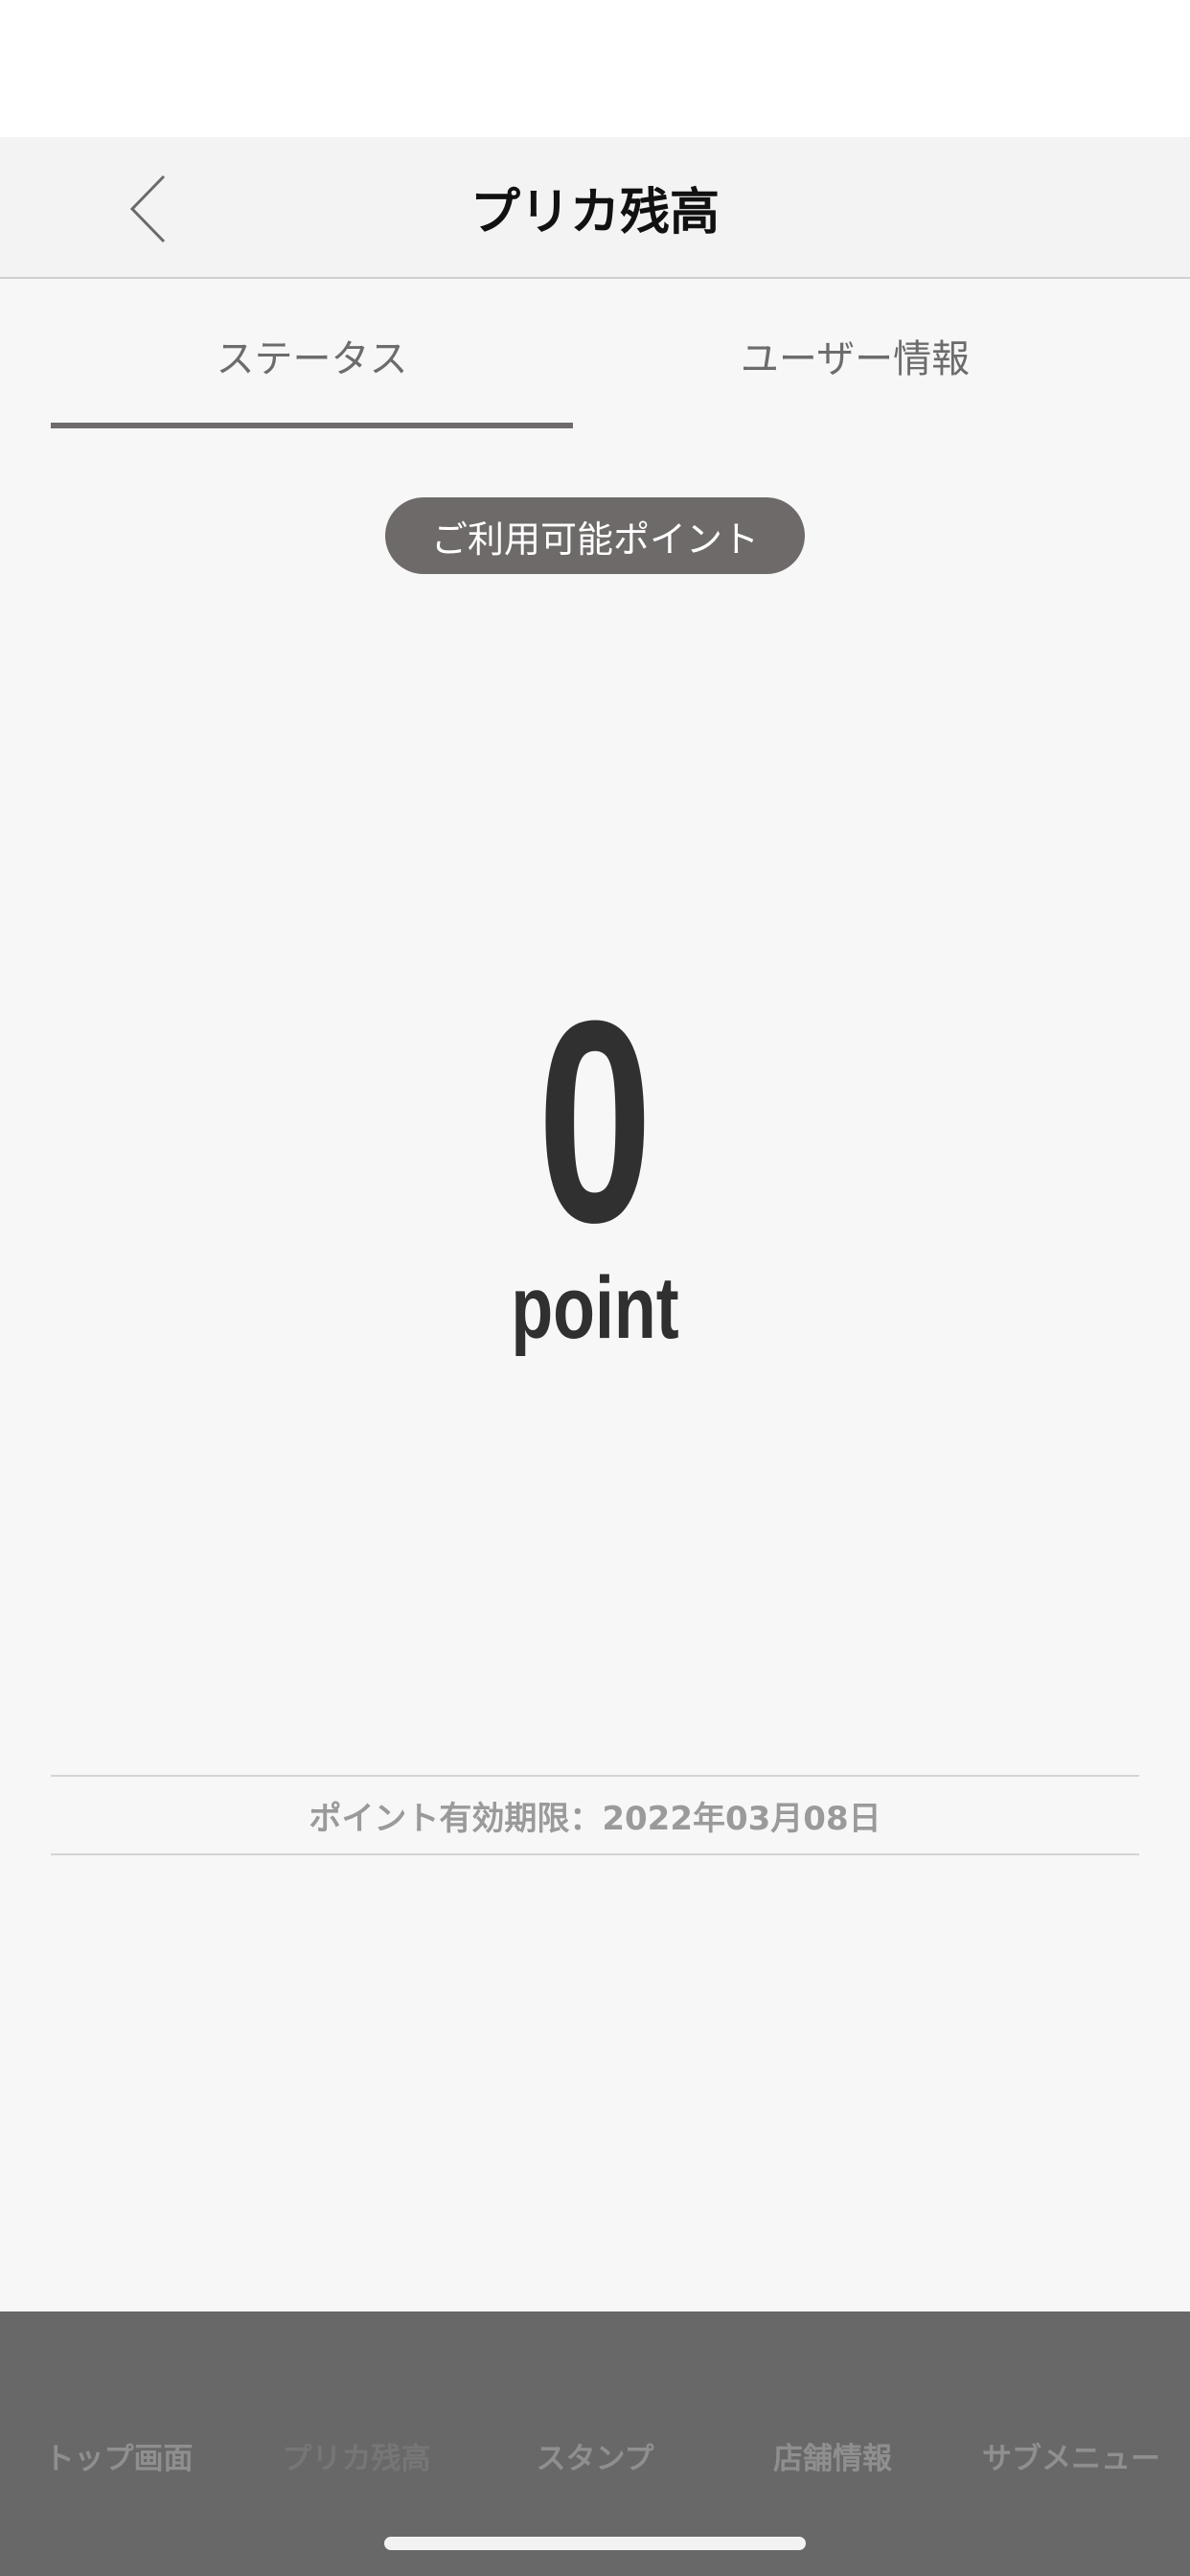 The image size is (1190, 2576). What do you see at coordinates (595, 1815) in the screenshot?
I see `points-expiry: ポイント有効期限：2022年03月08日` at bounding box center [595, 1815].